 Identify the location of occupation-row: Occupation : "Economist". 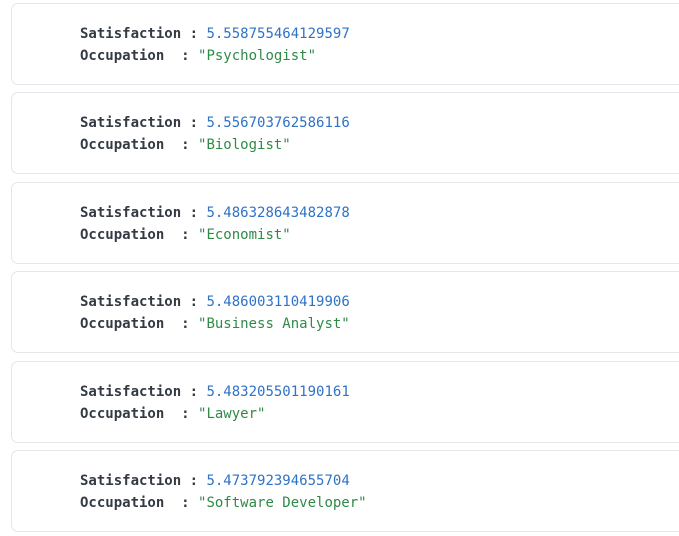
(185, 235).